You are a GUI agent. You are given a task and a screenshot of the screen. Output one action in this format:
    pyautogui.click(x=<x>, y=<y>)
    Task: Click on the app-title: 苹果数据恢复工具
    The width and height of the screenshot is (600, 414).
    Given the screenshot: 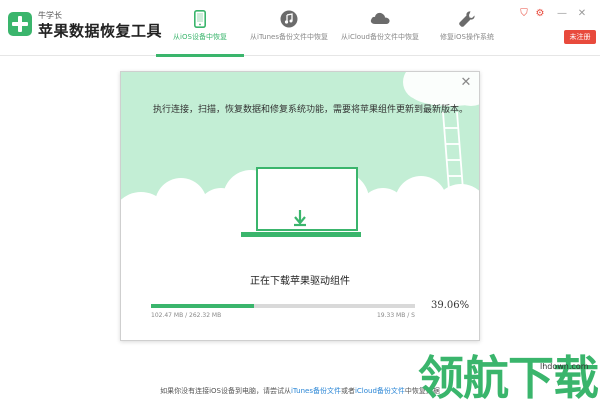 What is the action you would take?
    pyautogui.click(x=100, y=31)
    